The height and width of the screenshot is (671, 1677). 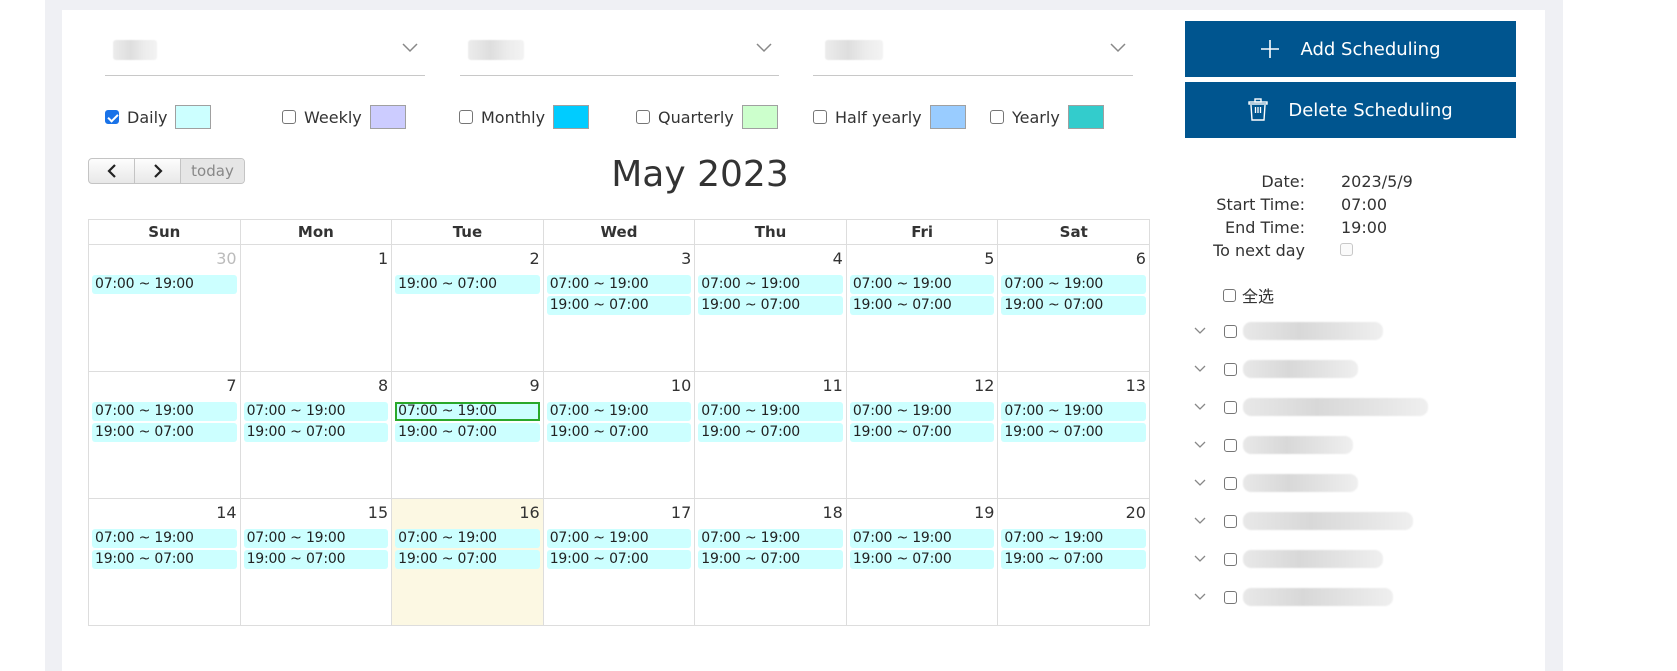 I want to click on select-all-checkbox, so click(x=1229, y=295).